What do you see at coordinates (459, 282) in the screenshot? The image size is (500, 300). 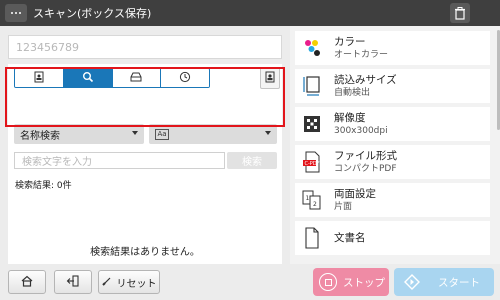 I see `start-label: スタート` at bounding box center [459, 282].